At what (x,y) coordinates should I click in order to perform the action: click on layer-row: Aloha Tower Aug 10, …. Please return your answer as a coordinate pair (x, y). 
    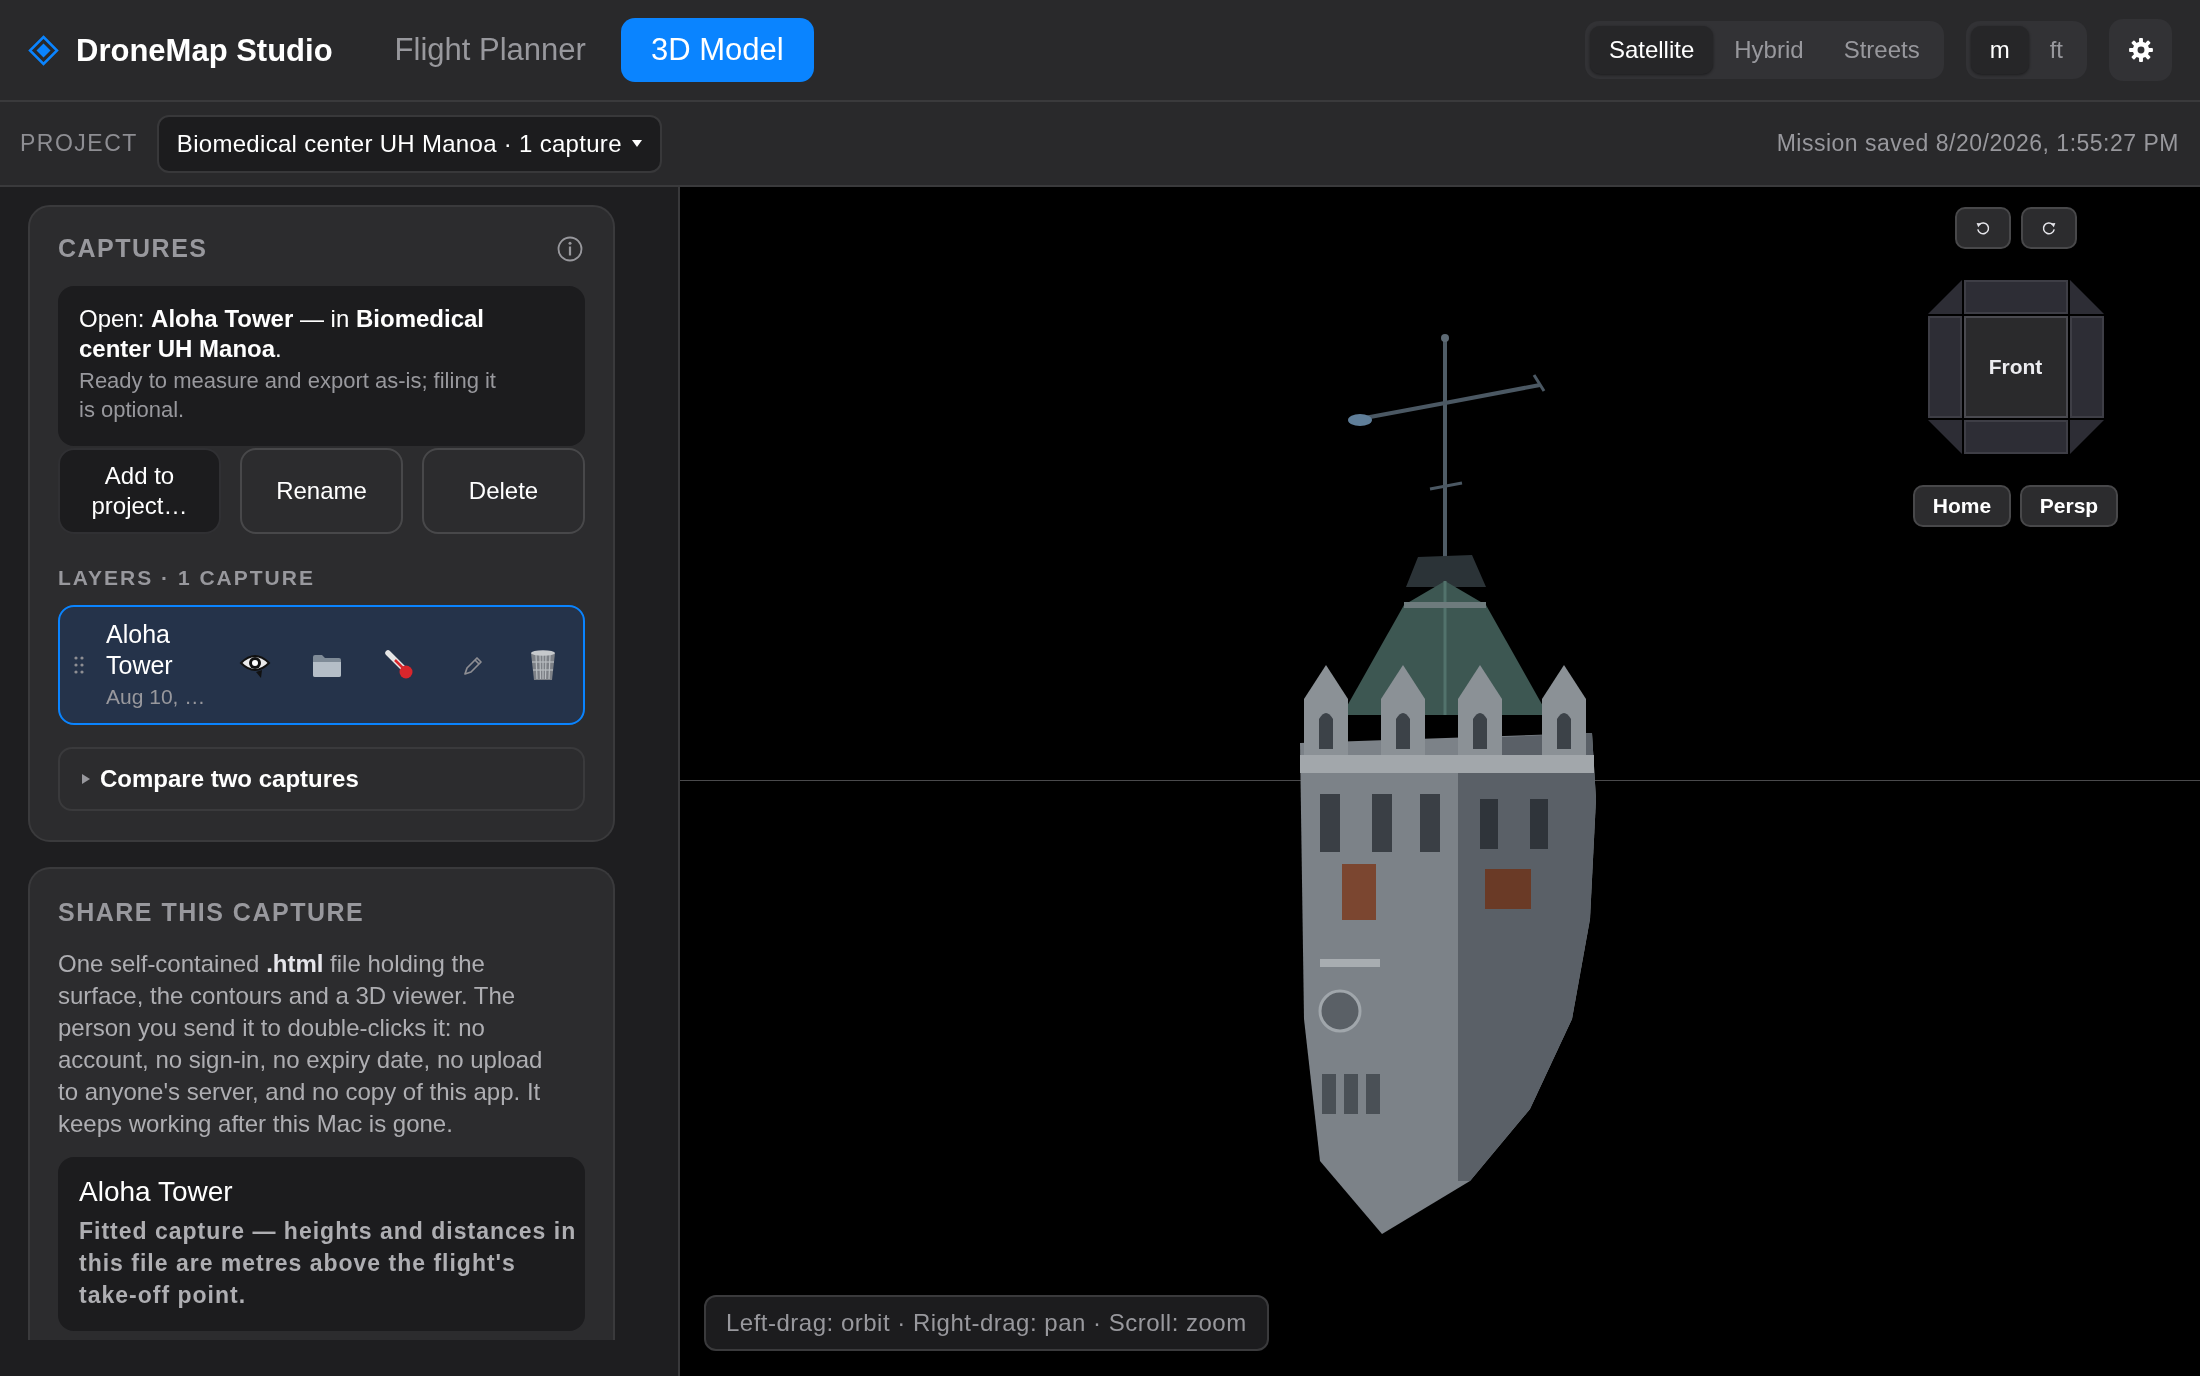
    Looking at the image, I should click on (321, 665).